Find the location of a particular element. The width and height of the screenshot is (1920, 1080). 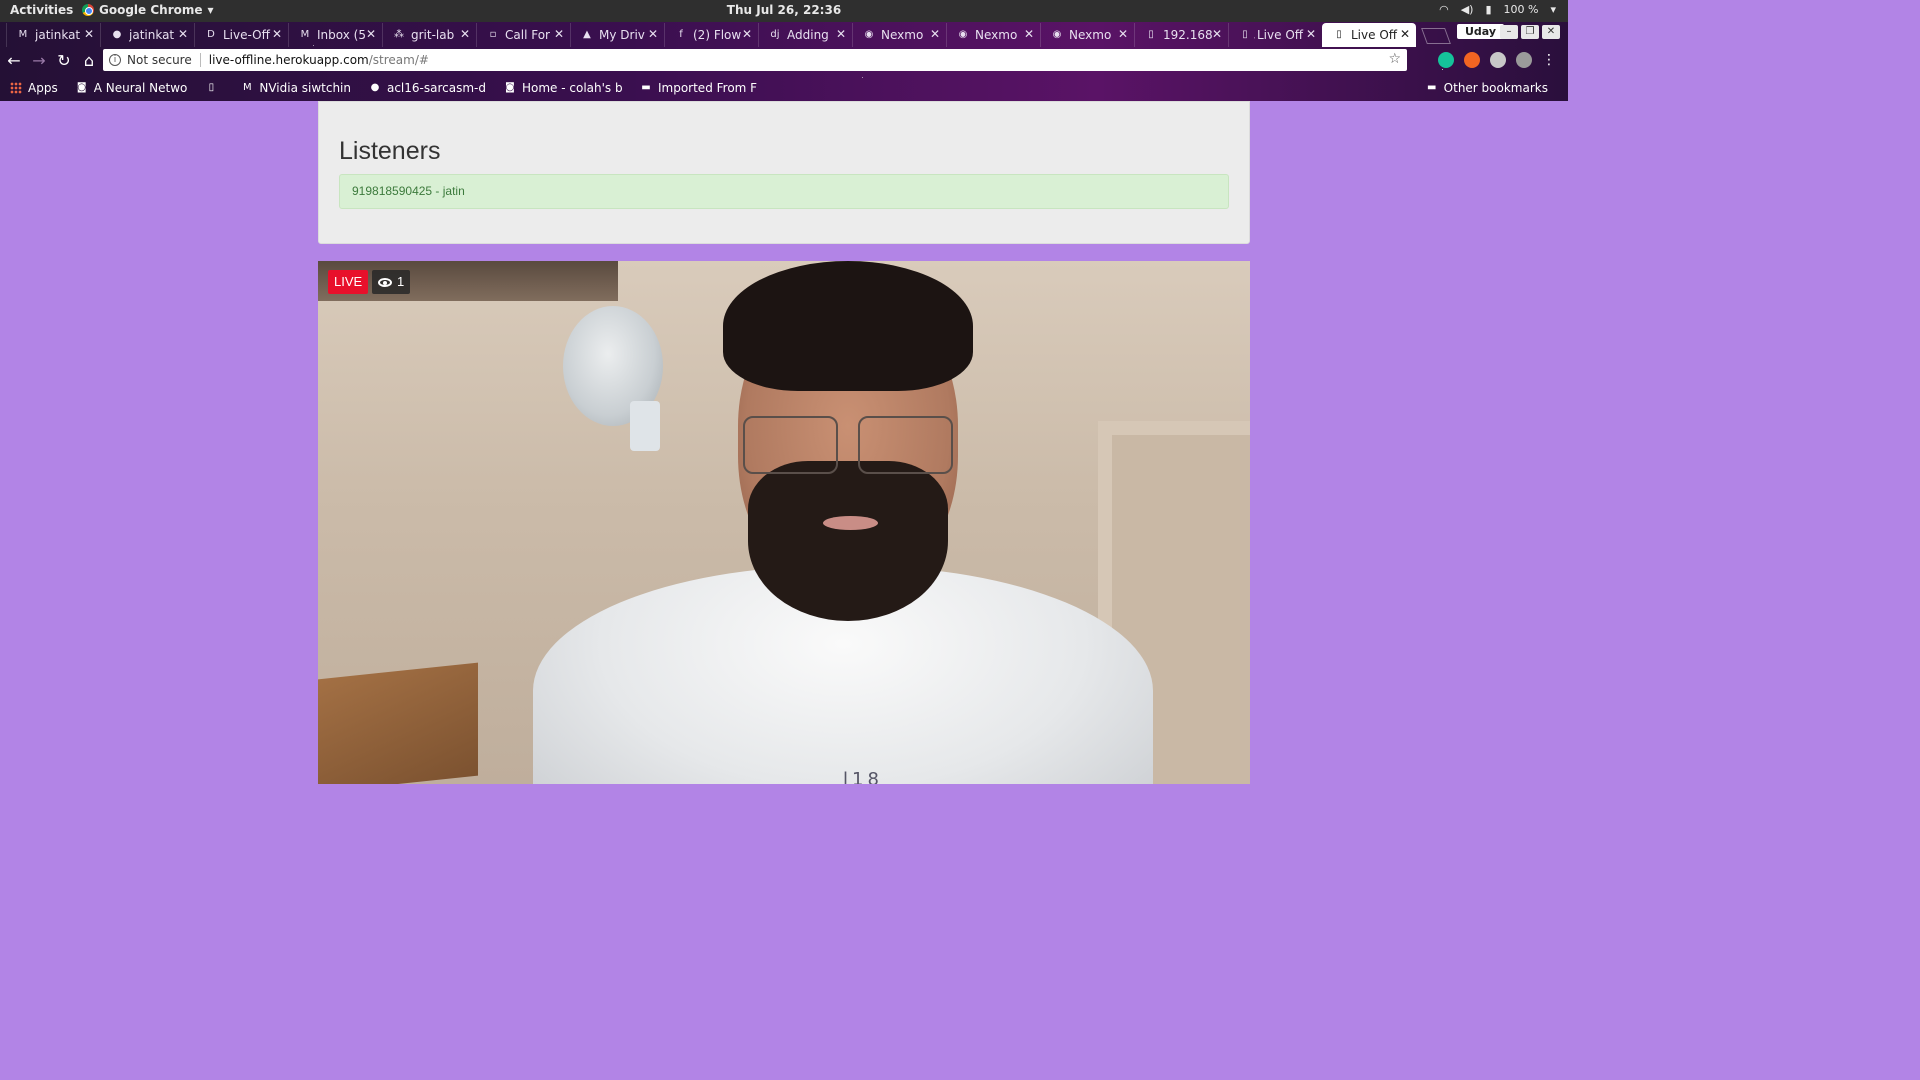

reload-icon: ↻ is located at coordinates (64, 61).